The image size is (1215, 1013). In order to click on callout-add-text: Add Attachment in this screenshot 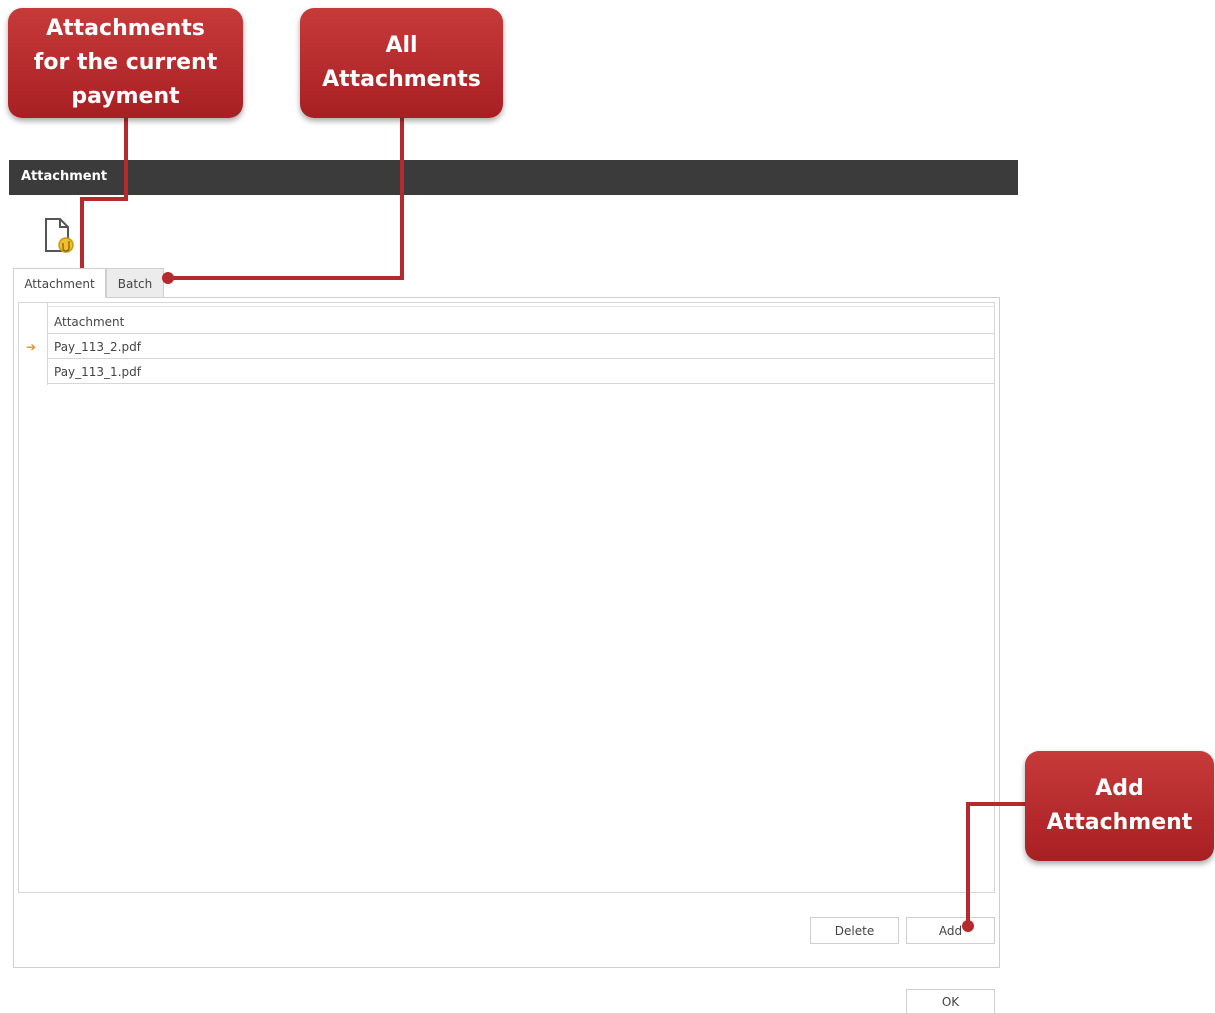, I will do `click(1119, 805)`.